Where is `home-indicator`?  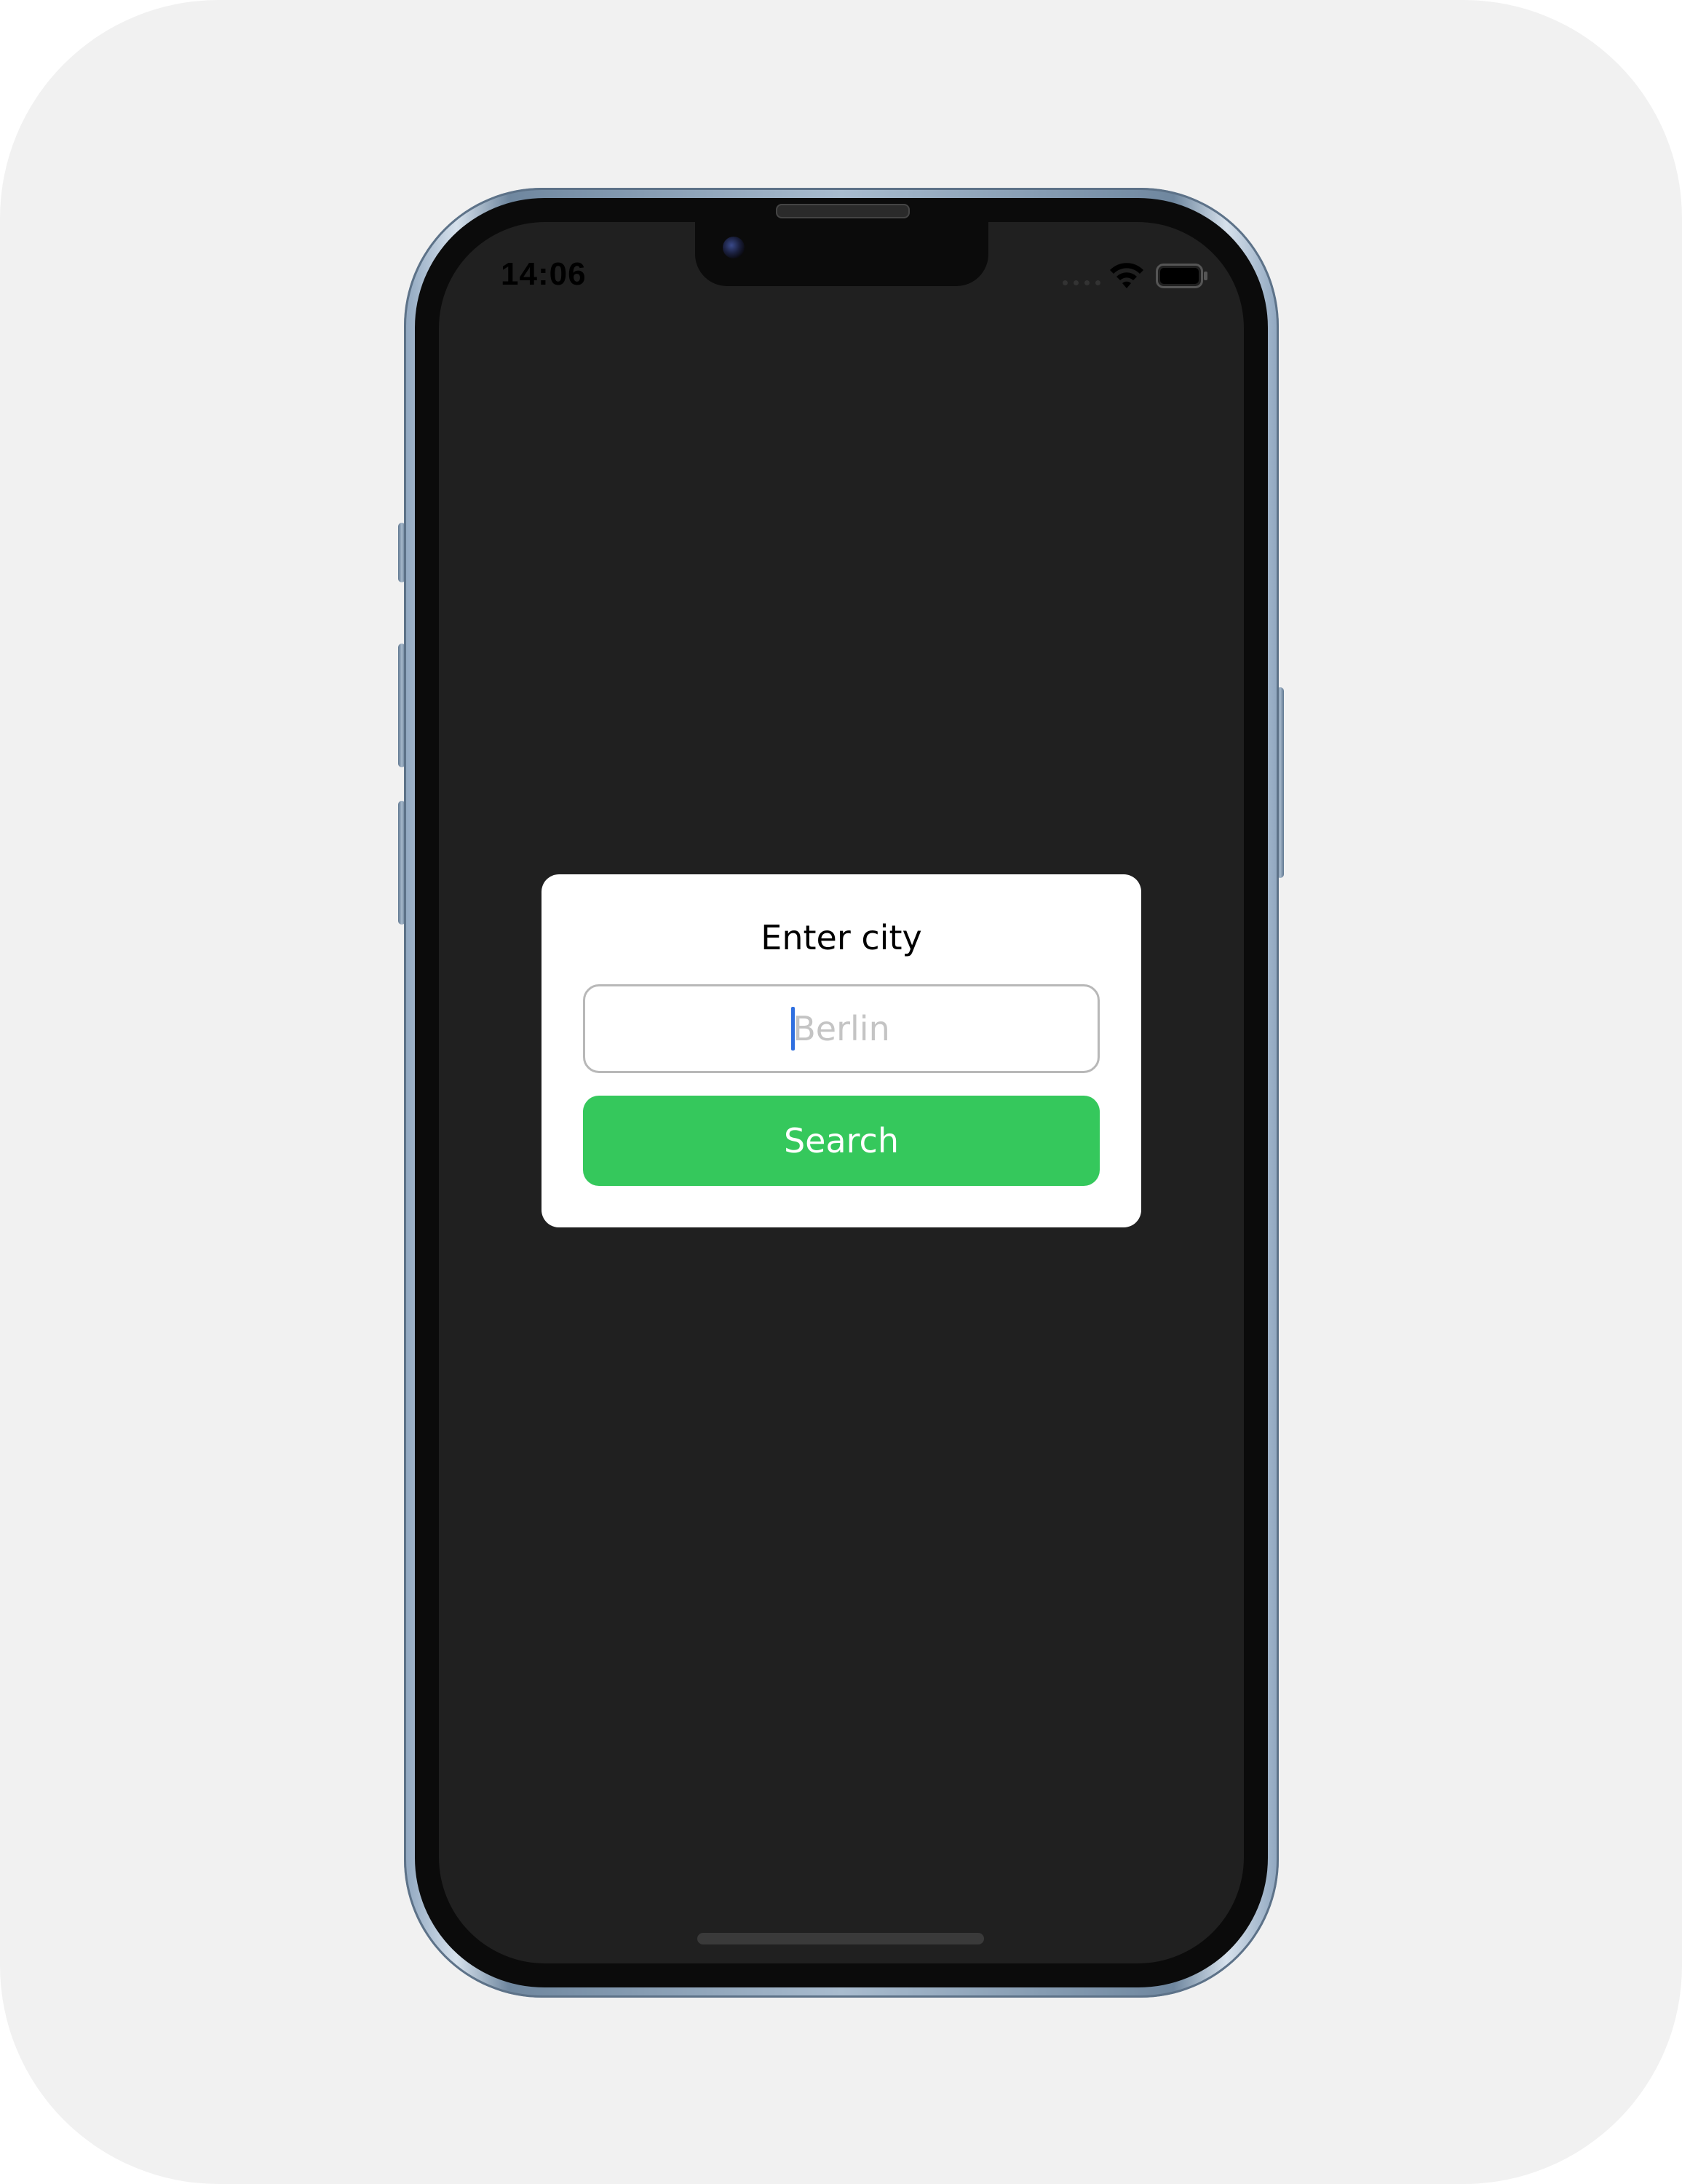
home-indicator is located at coordinates (840, 1938).